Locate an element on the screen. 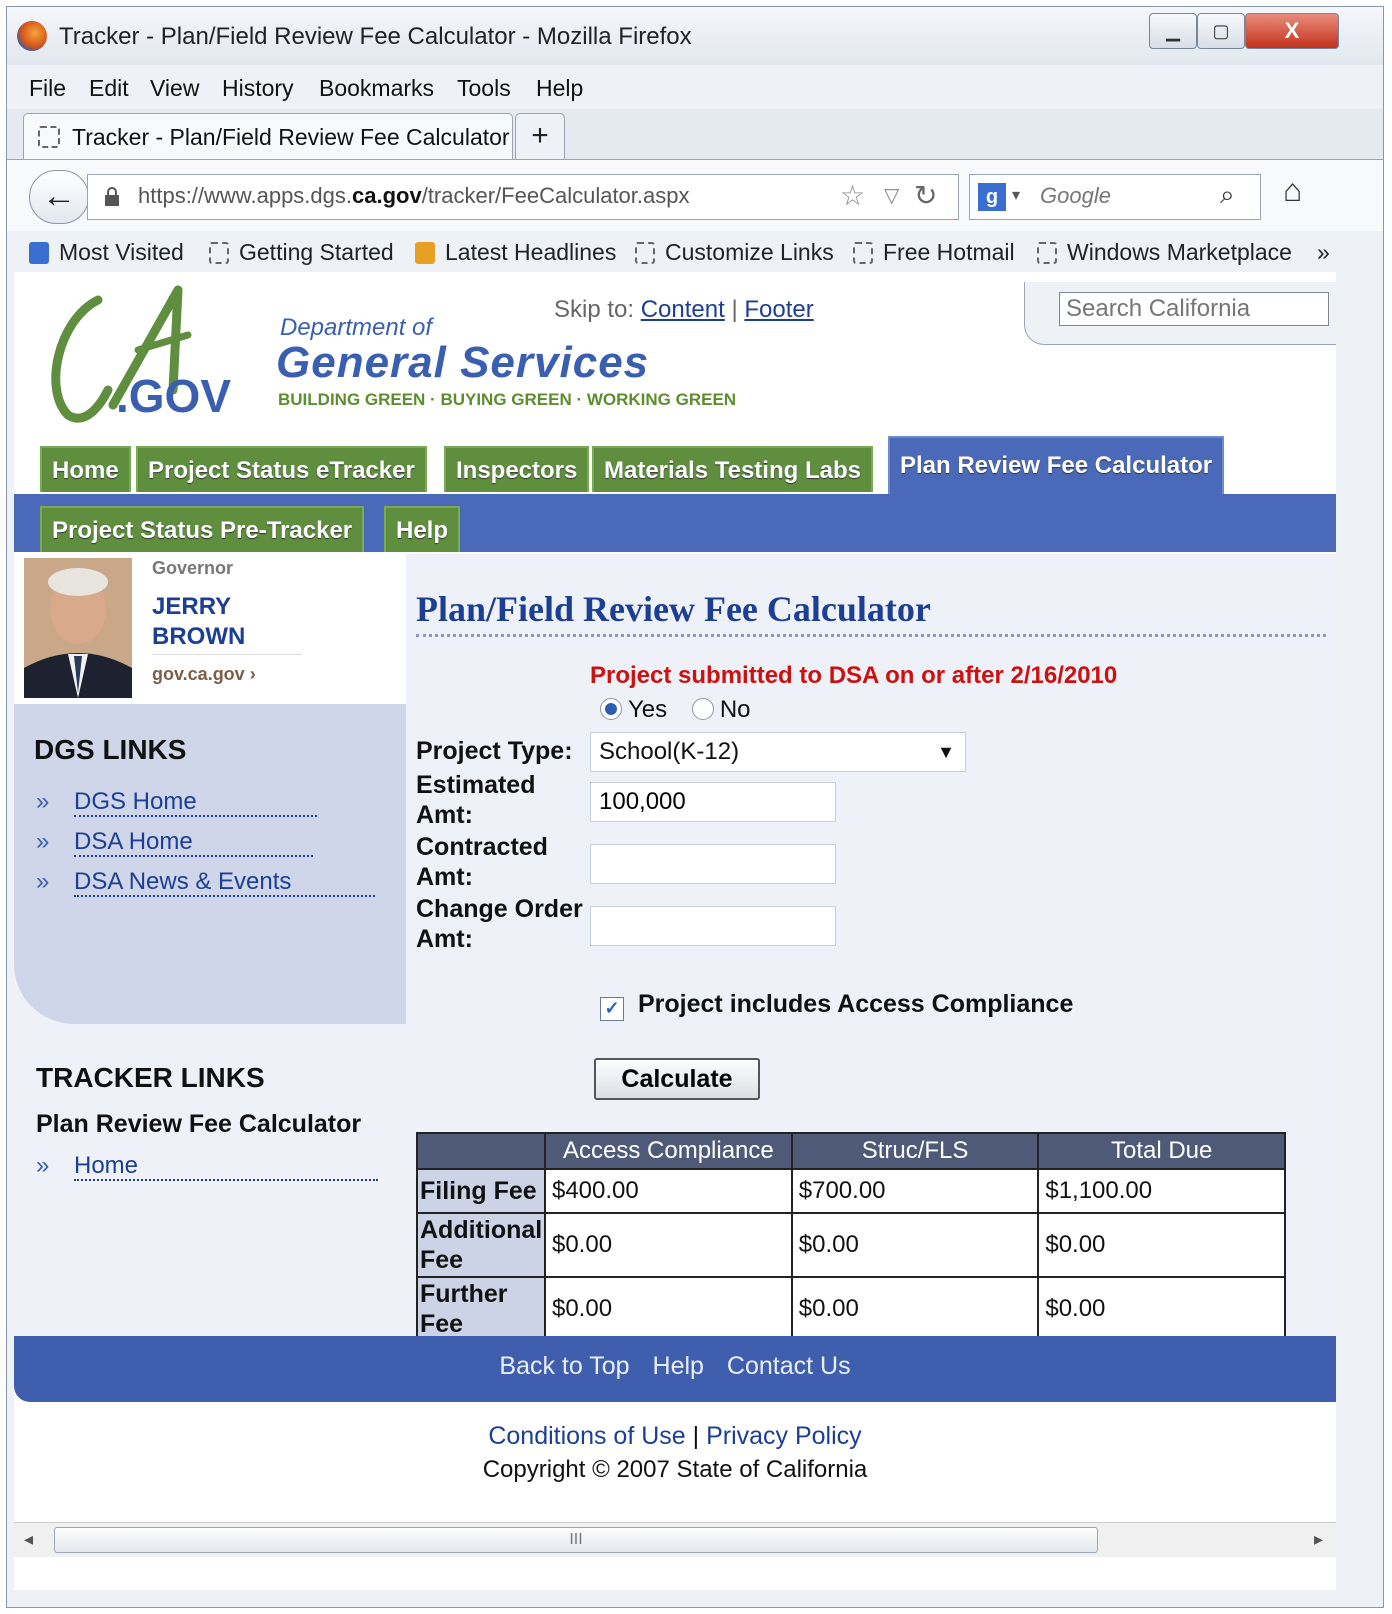 The width and height of the screenshot is (1392, 1614). firefox-logo-icon is located at coordinates (32, 36).